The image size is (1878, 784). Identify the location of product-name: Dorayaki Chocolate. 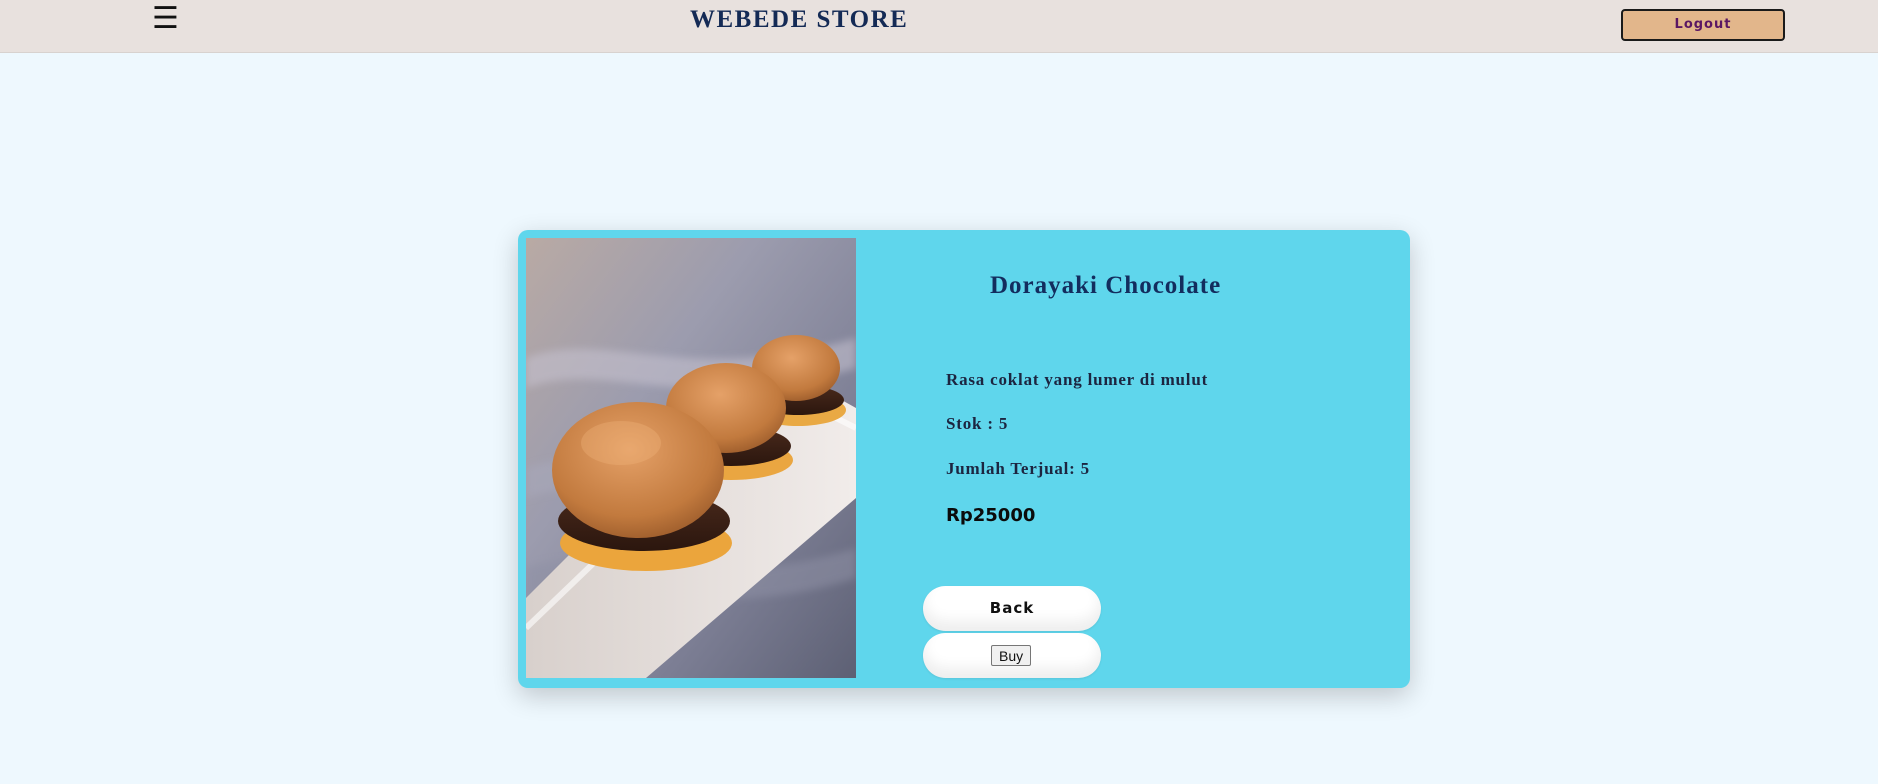
(1106, 285).